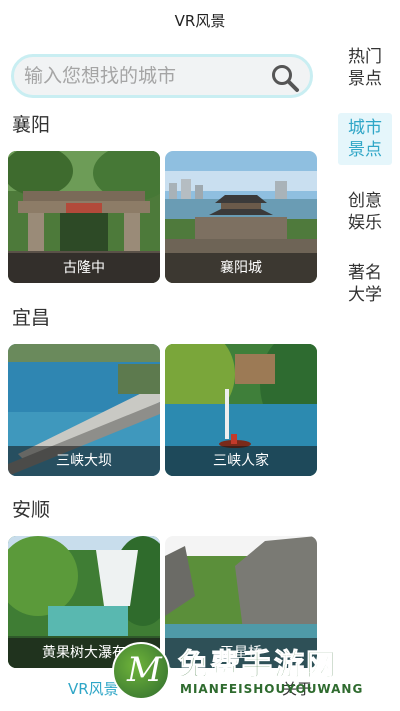  What do you see at coordinates (241, 217) in the screenshot?
I see `scenic-card-xiangyangcheng: 襄阳城` at bounding box center [241, 217].